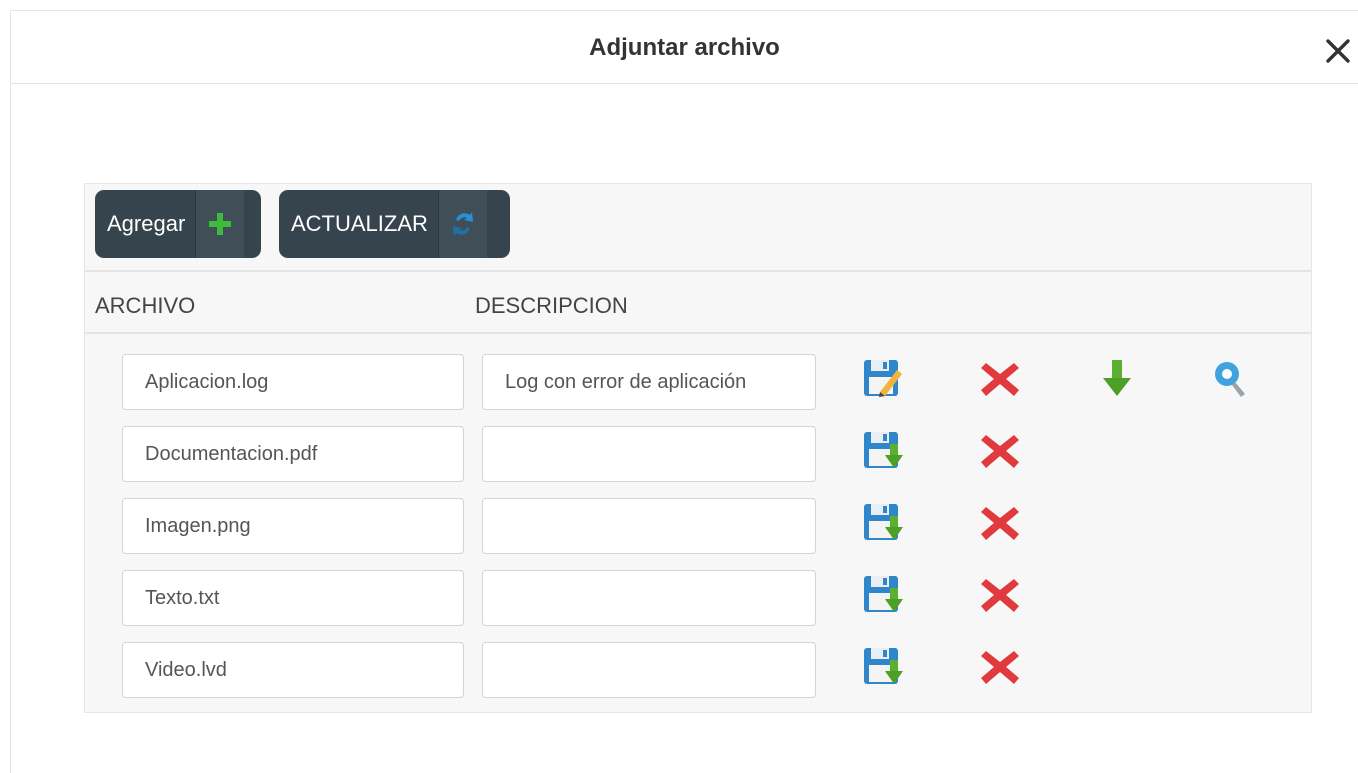 The image size is (1358, 773). What do you see at coordinates (649, 382) in the screenshot?
I see `description-field: Log con error de aplicación` at bounding box center [649, 382].